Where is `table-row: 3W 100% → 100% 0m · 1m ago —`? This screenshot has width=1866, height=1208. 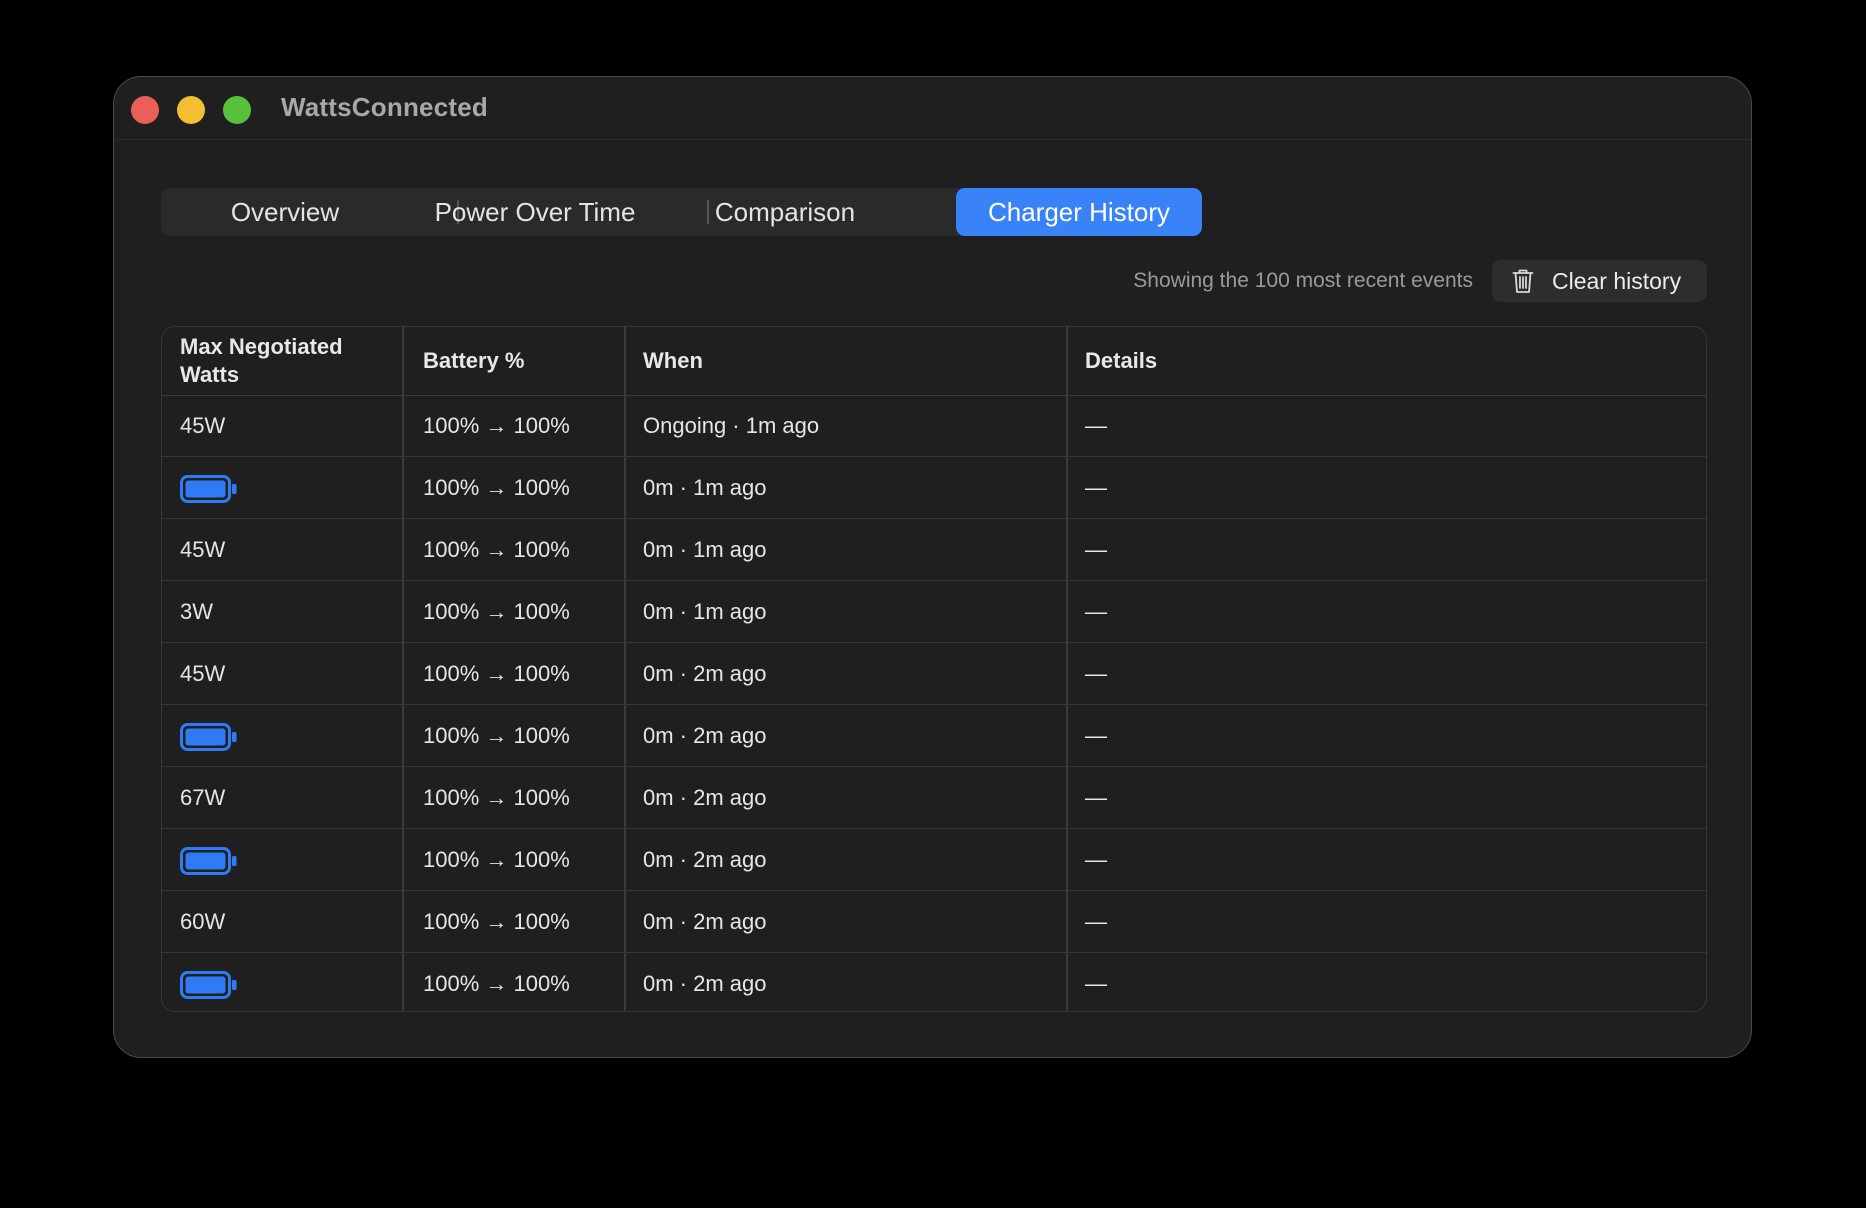
table-row: 3W 100% → 100% 0m · 1m ago — is located at coordinates (934, 612).